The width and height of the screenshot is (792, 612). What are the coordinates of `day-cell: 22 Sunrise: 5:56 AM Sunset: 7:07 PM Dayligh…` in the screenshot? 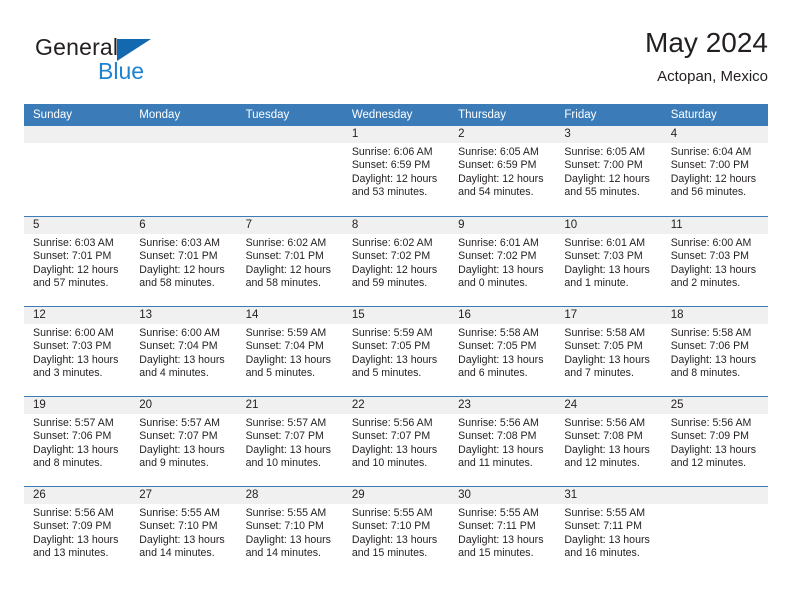 It's located at (396, 441).